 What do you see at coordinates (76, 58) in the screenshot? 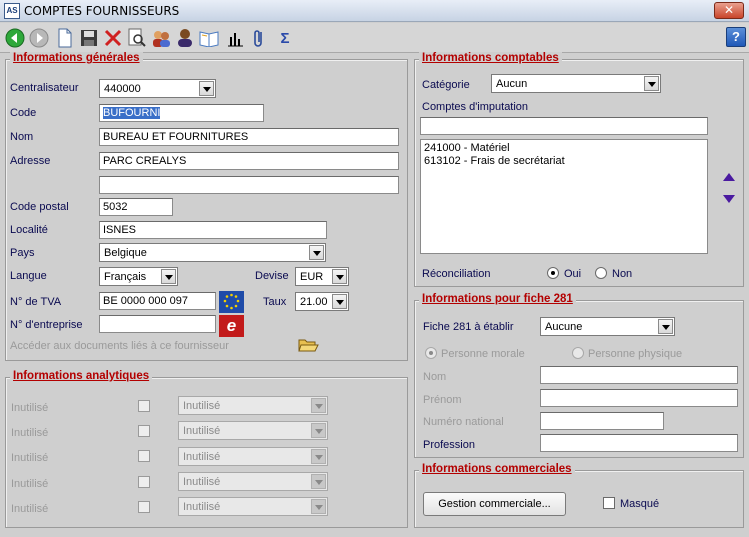
I see `general-info-title: Informations générales` at bounding box center [76, 58].